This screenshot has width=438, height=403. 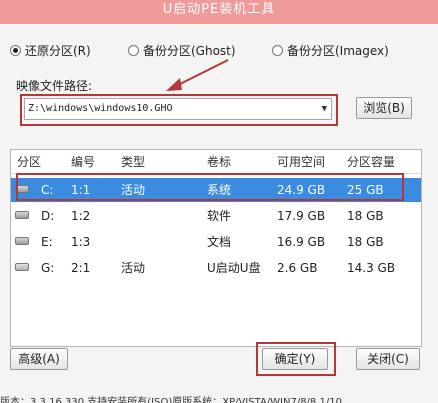 I want to click on table-header: 分区 编号 类型 卷标 可用空间 分区容量, so click(x=216, y=162).